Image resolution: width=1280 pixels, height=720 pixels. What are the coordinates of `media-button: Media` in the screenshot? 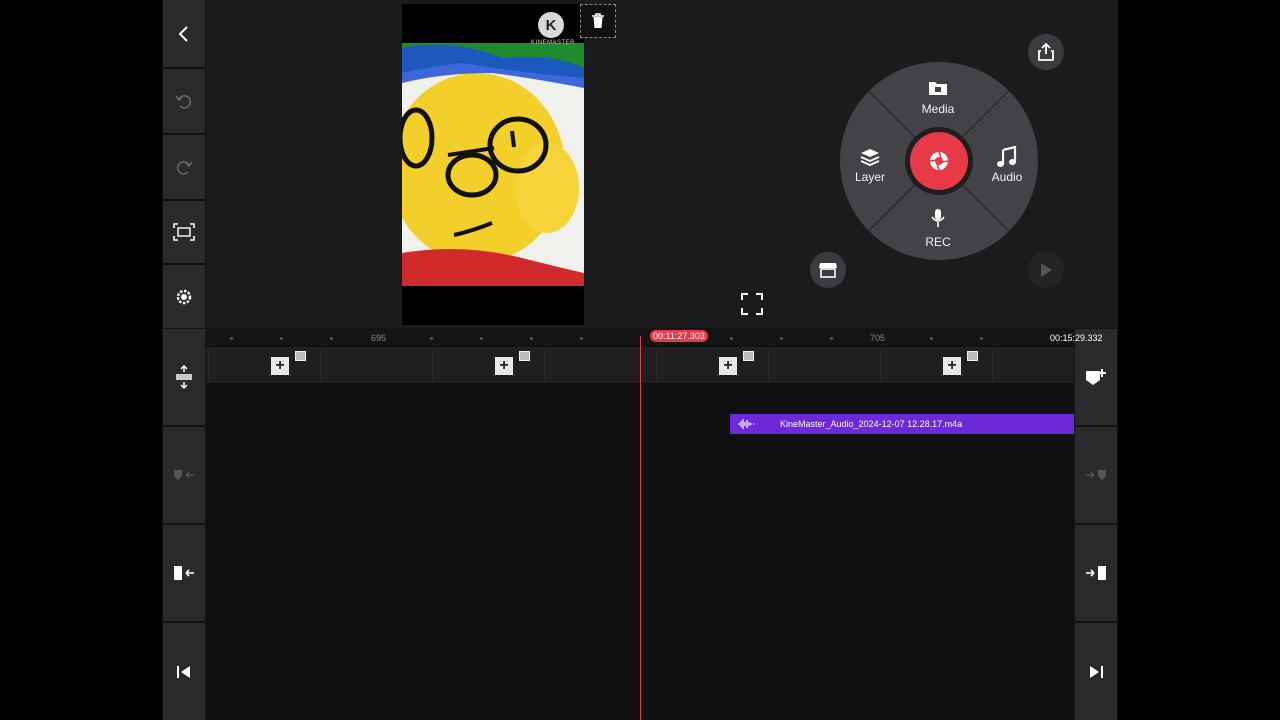 It's located at (938, 109).